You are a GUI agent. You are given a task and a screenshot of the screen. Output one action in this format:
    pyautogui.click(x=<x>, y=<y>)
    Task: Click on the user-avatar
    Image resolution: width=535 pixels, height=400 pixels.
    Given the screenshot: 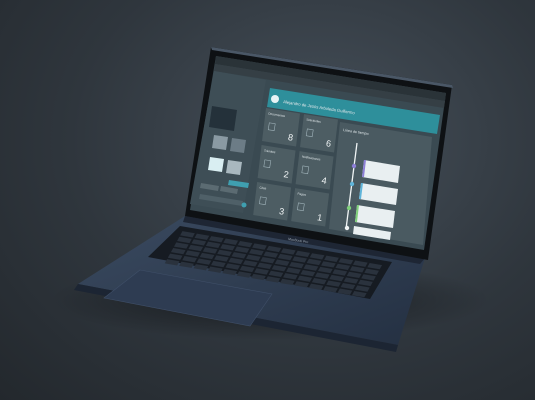 What is the action you would take?
    pyautogui.click(x=275, y=99)
    